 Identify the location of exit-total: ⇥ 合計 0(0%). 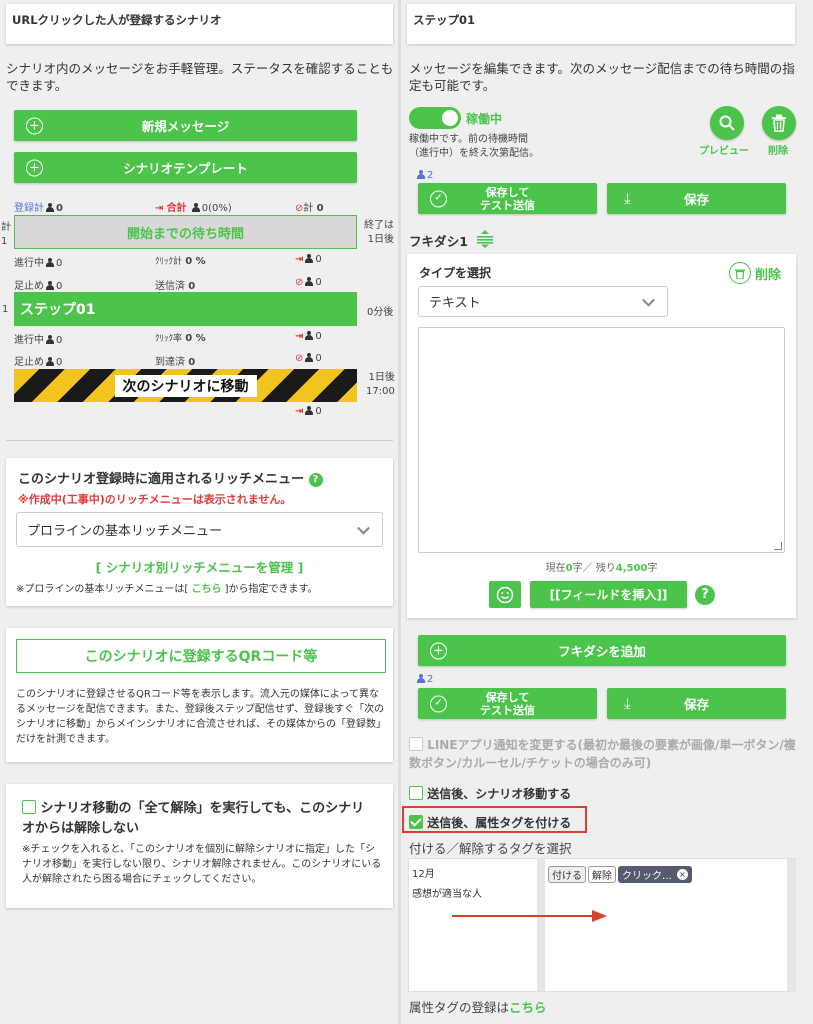
(193, 208).